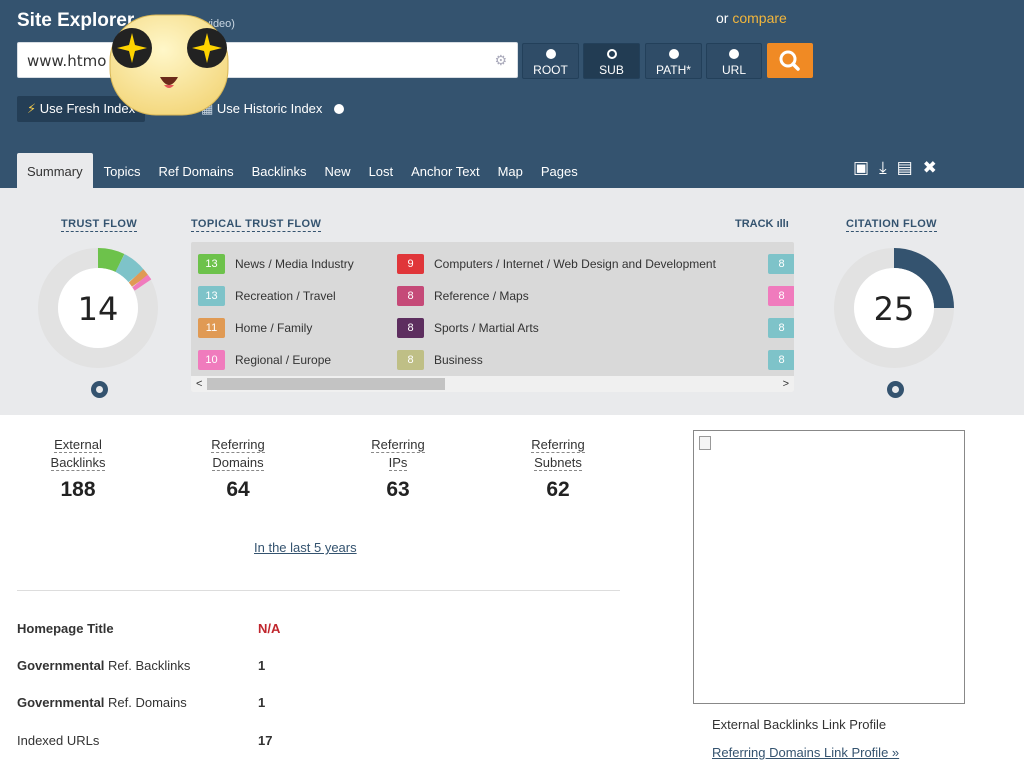  What do you see at coordinates (486, 328) in the screenshot?
I see `topic-label: Sports / Martial Arts` at bounding box center [486, 328].